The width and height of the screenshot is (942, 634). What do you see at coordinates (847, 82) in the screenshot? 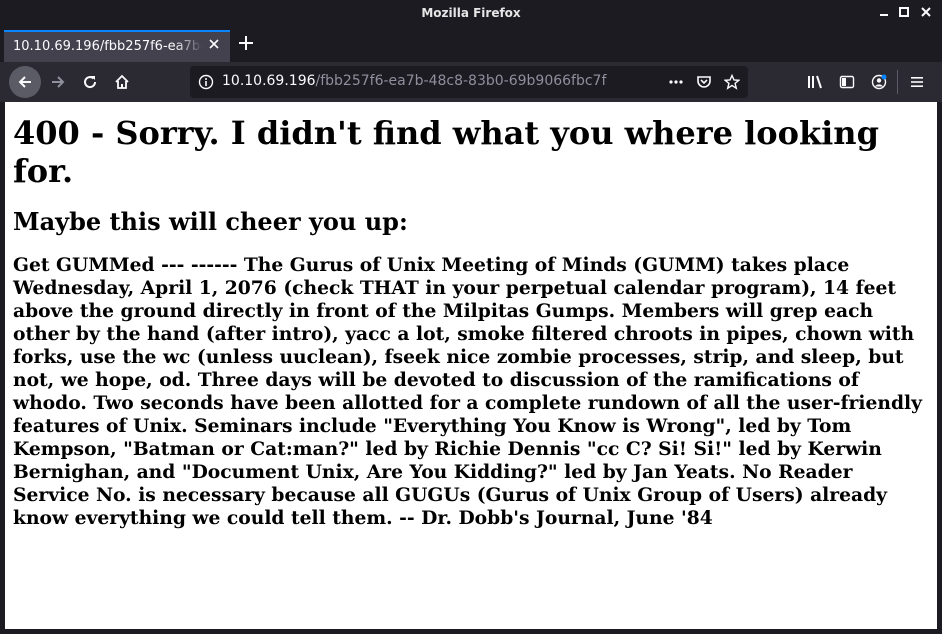
I see `sidebar-icon` at bounding box center [847, 82].